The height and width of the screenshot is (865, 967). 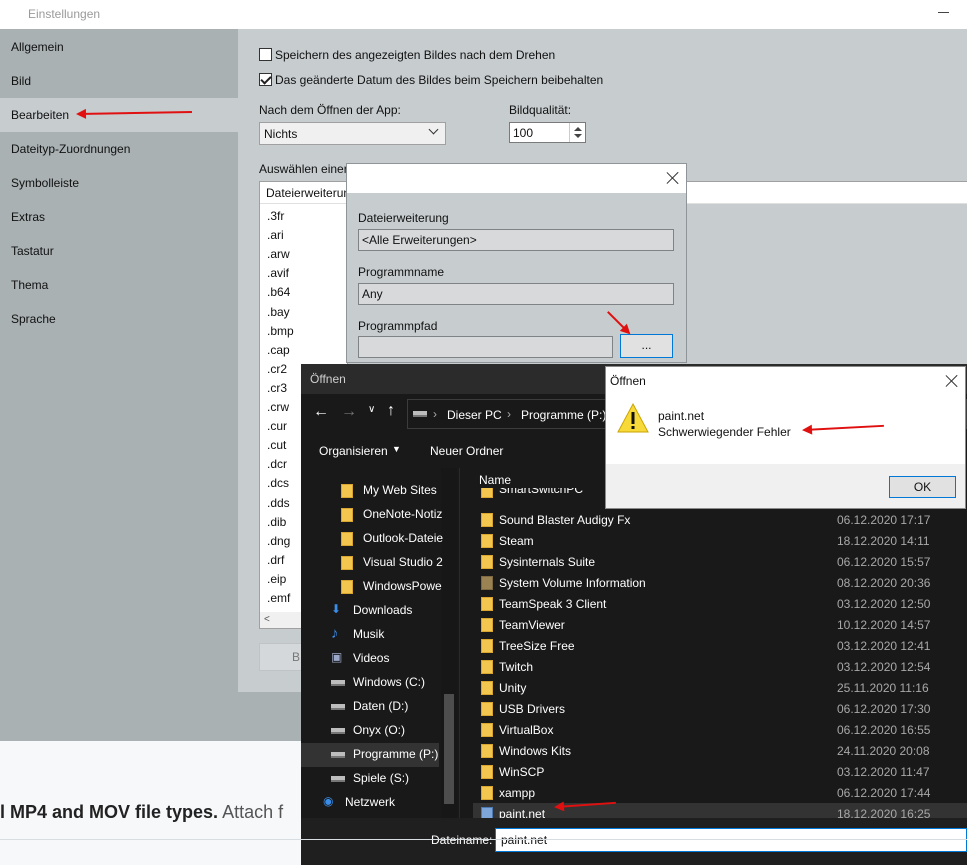 What do you see at coordinates (277, 369) in the screenshot?
I see `extension-row: .cr2` at bounding box center [277, 369].